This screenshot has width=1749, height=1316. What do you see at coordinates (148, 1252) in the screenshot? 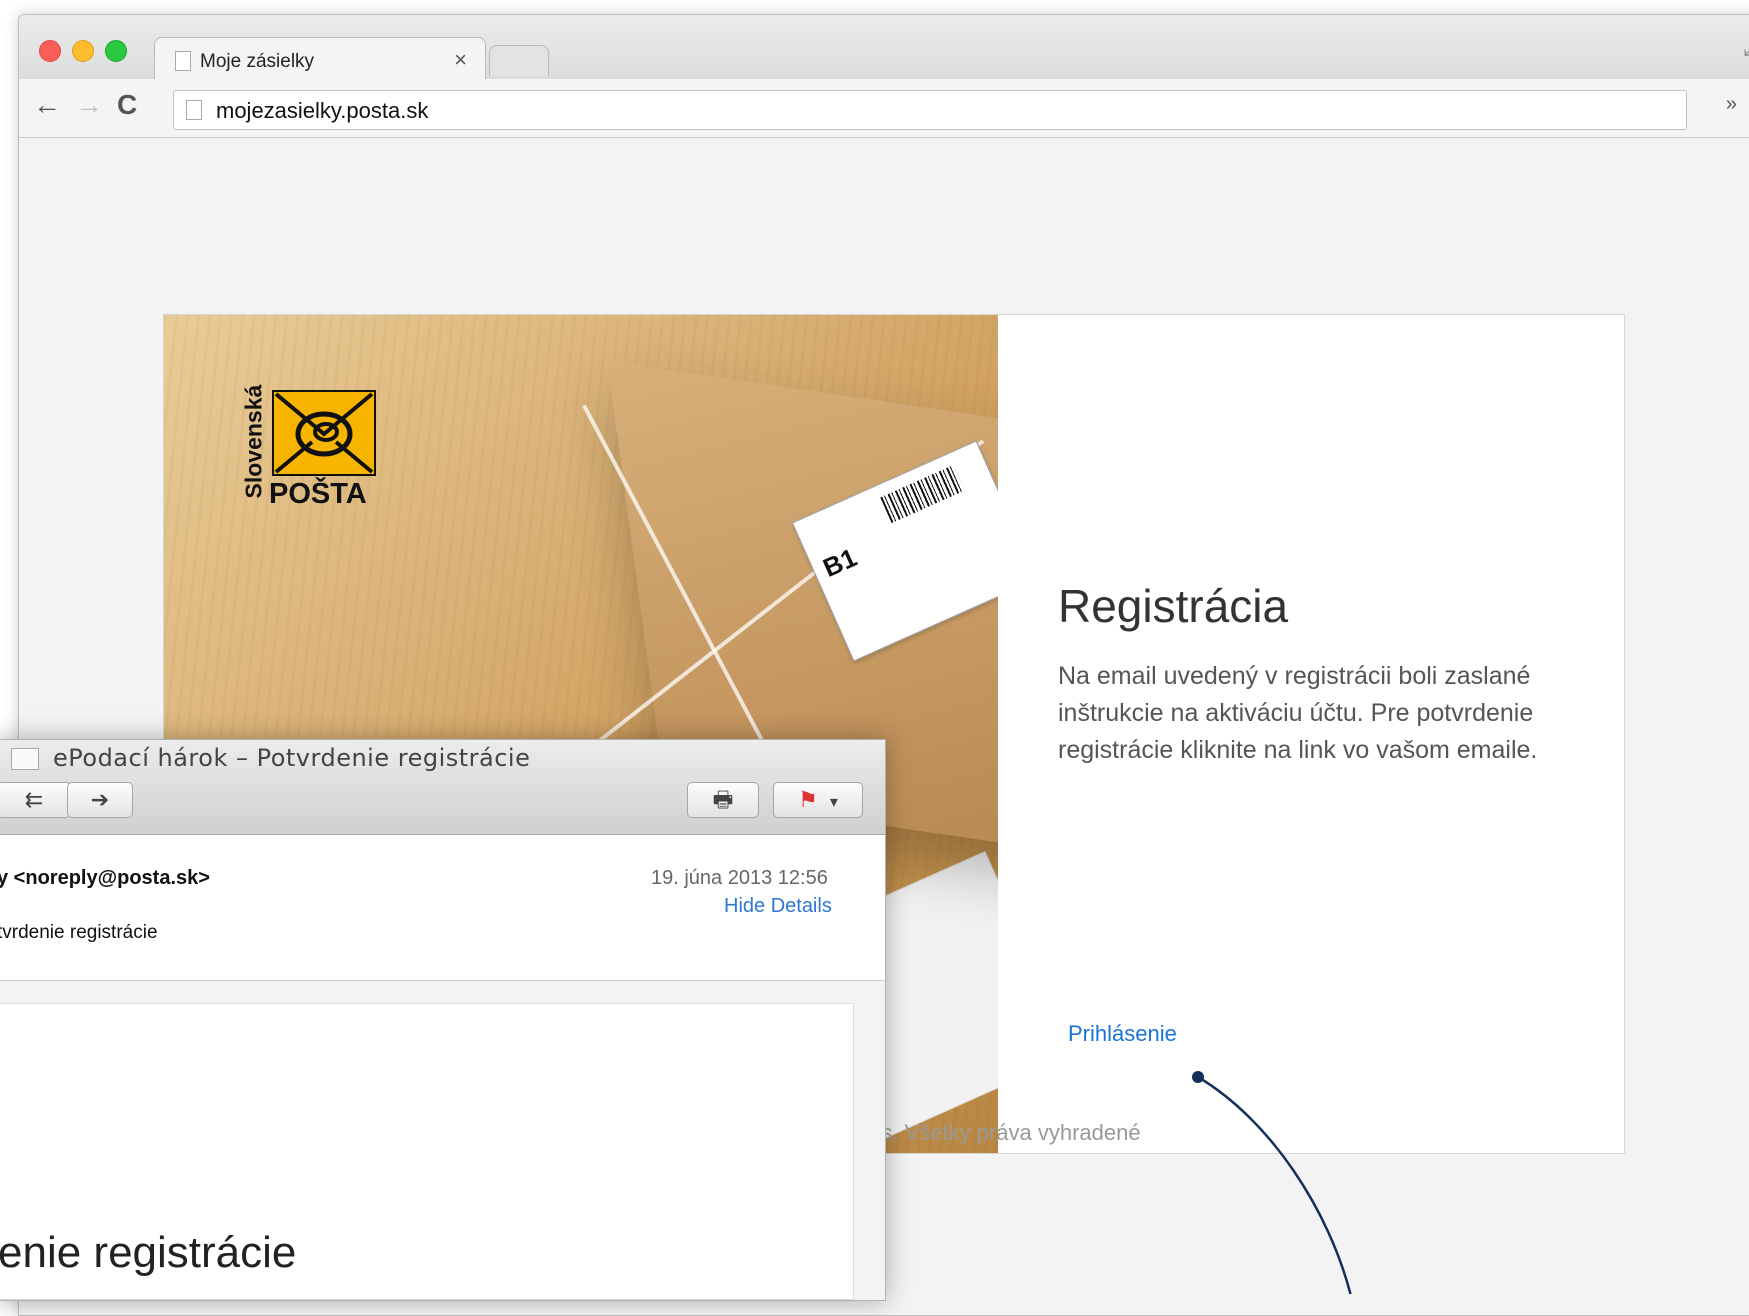
I see `mail-body-heading: enie registrácie` at bounding box center [148, 1252].